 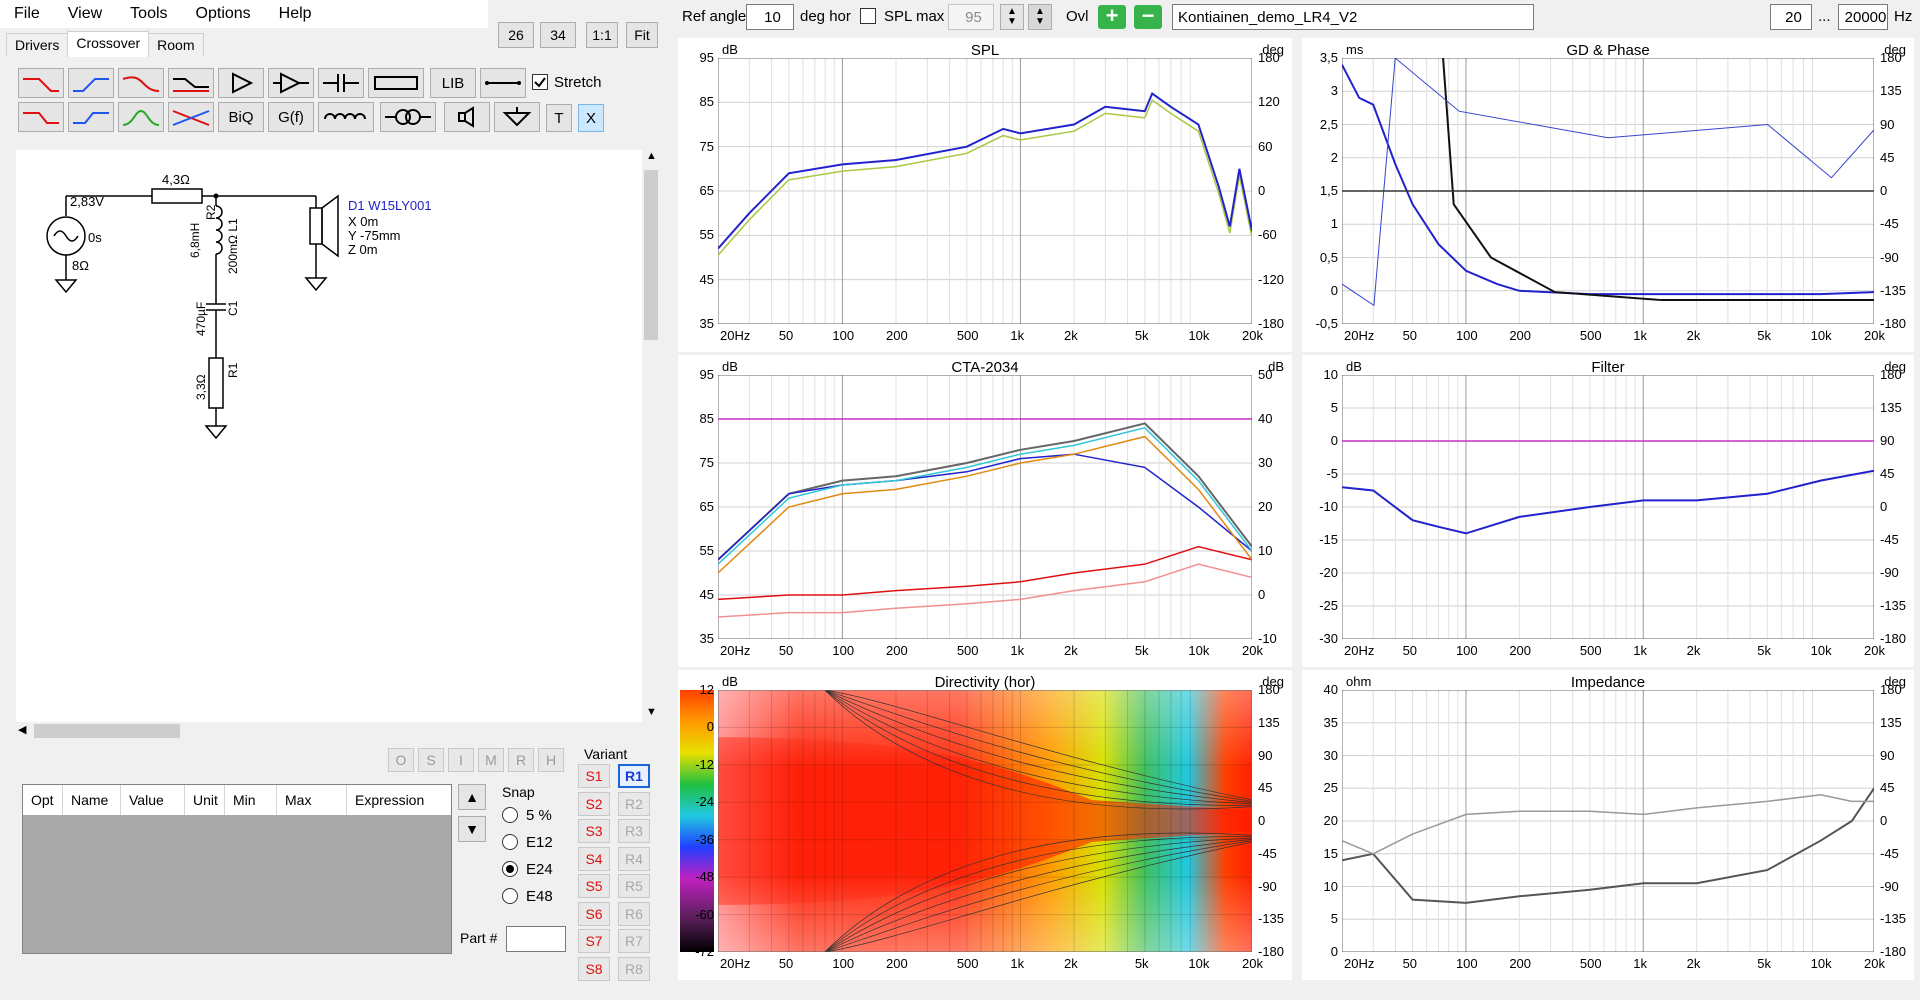 I want to click on project-name-field: Kontiainen_demo_LR4_V2, so click(x=1353, y=17).